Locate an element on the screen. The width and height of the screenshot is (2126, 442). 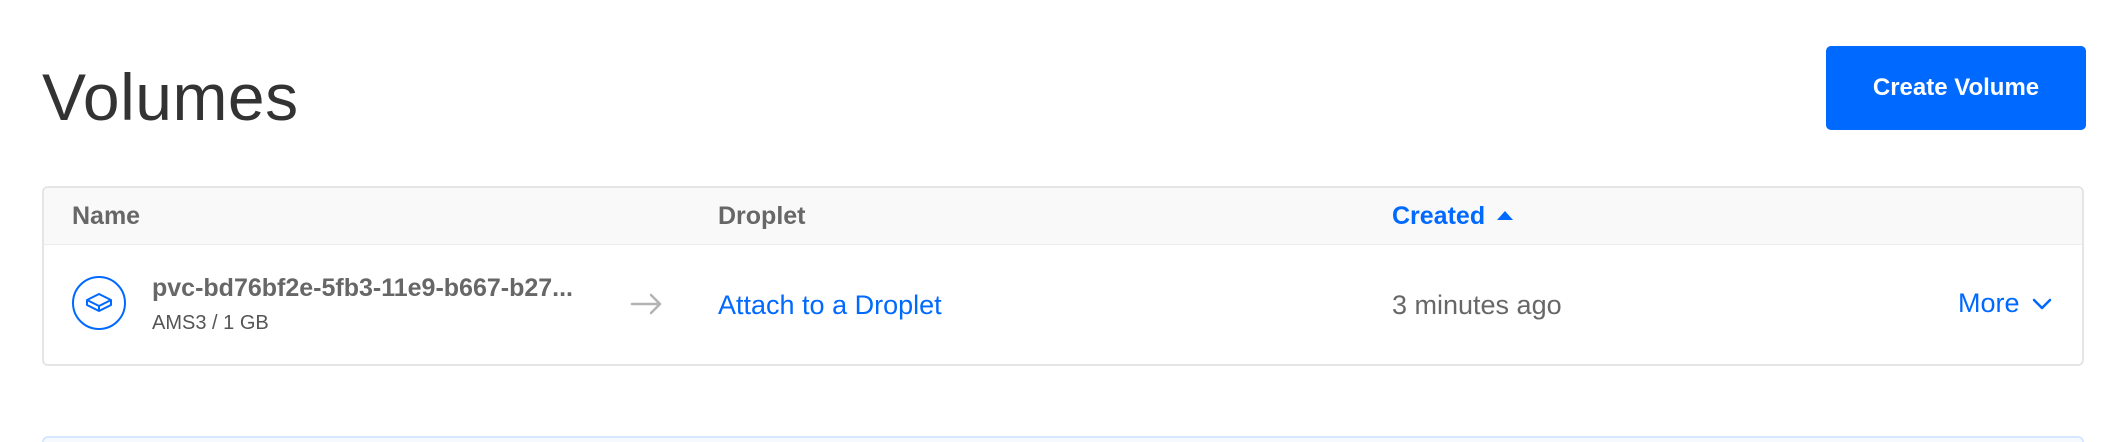
column-header-droplet-label: Droplet is located at coordinates (762, 215).